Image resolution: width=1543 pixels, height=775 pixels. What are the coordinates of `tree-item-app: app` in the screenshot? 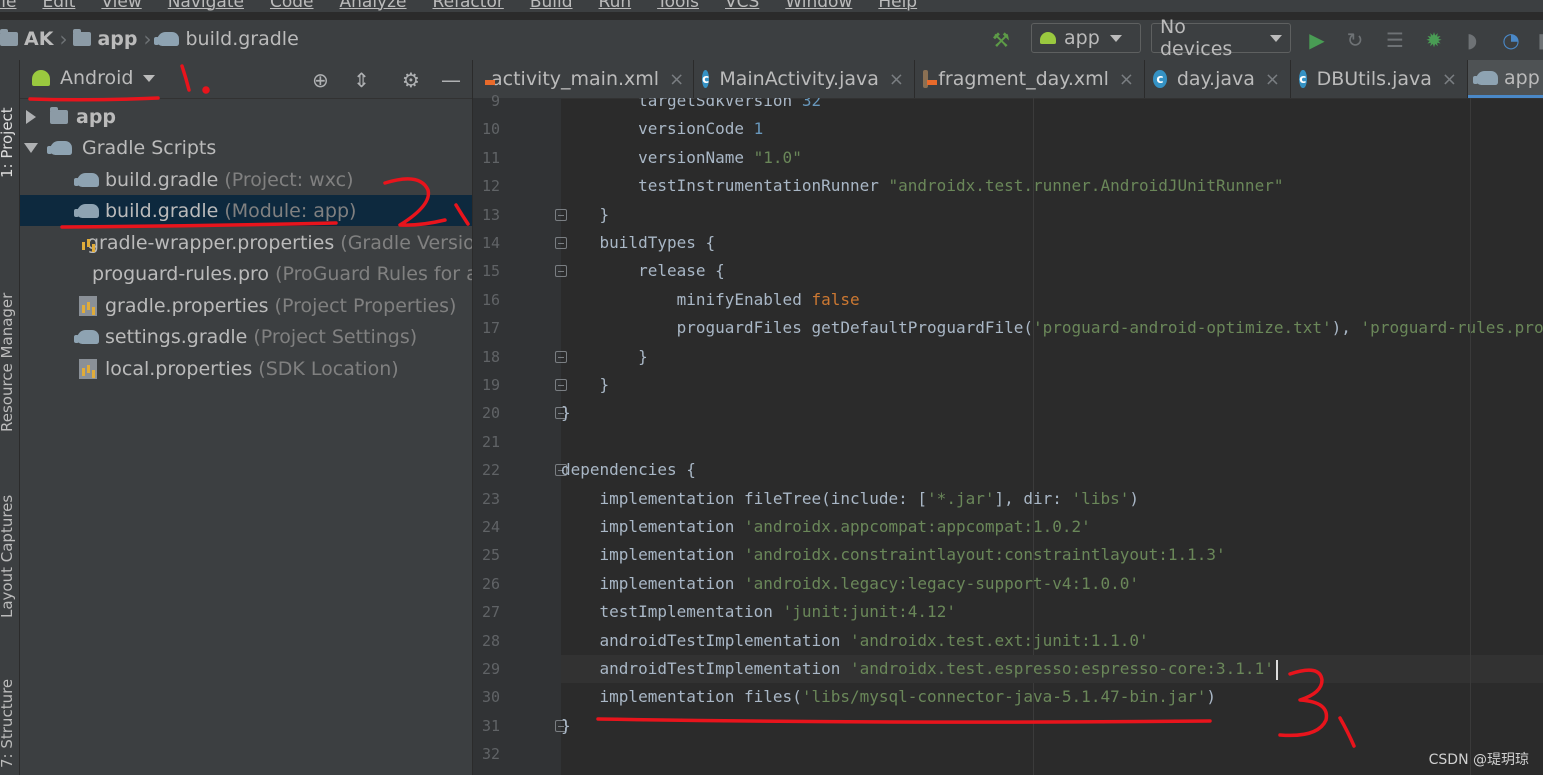 It's located at (246, 116).